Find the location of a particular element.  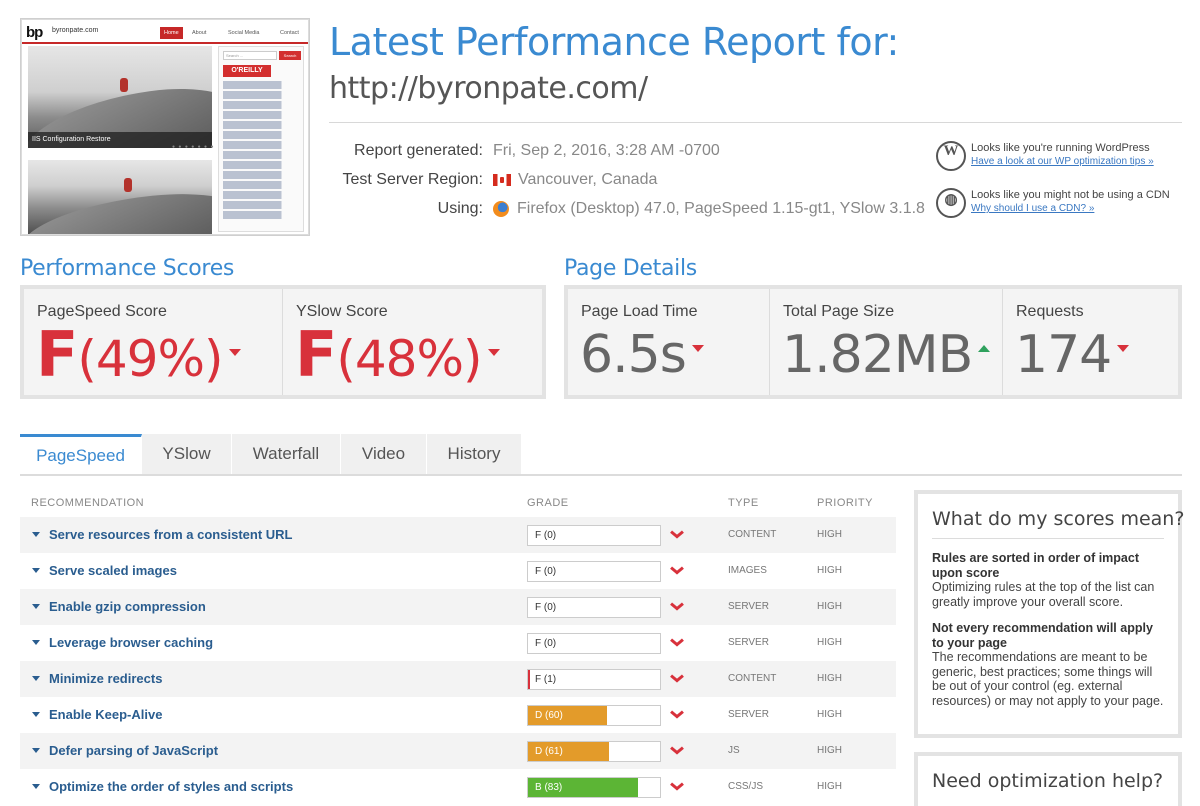

requests-cell: Requests 174 is located at coordinates (1090, 342).